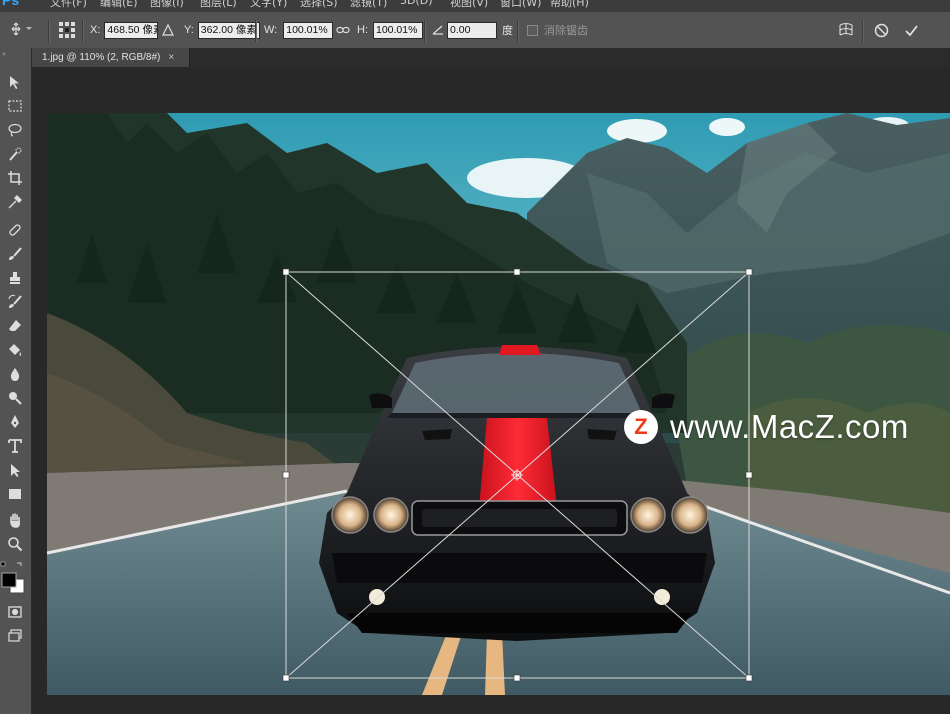  What do you see at coordinates (472, 30) in the screenshot?
I see `angle-field: 0.00` at bounding box center [472, 30].